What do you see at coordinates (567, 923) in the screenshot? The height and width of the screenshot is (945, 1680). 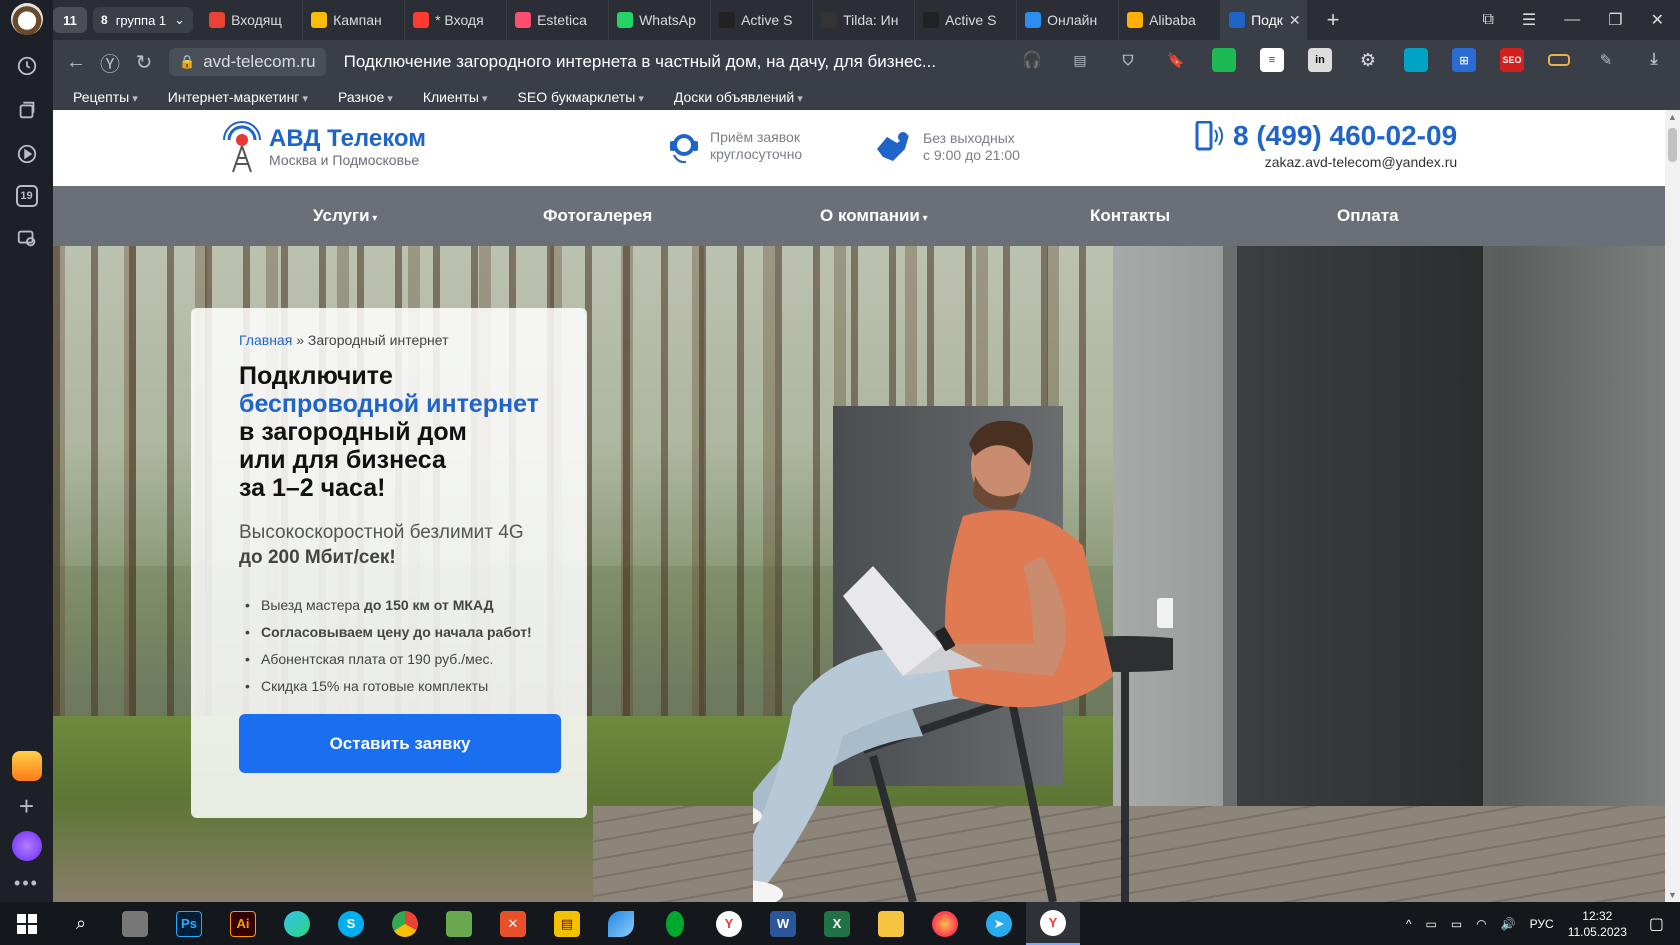 I see `filezilla-icon: ▤` at bounding box center [567, 923].